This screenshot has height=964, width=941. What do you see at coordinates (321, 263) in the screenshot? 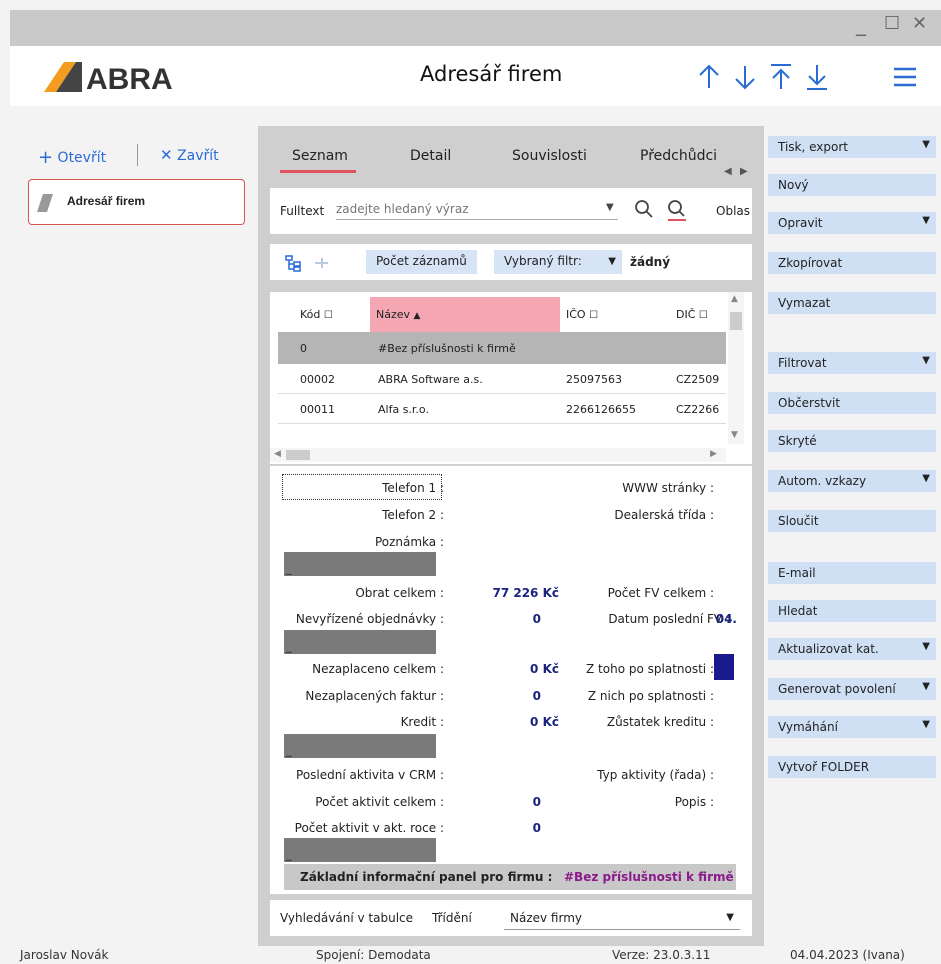
I see `pin-icon` at bounding box center [321, 263].